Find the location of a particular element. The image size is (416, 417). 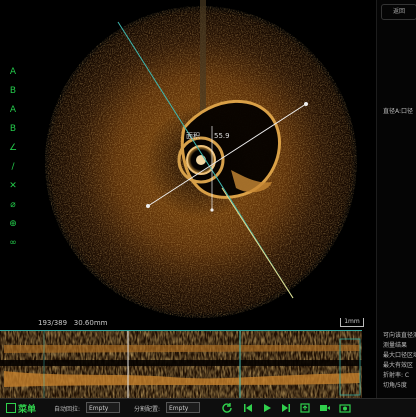

link-tool-icon: ∞ is located at coordinates (13, 243).